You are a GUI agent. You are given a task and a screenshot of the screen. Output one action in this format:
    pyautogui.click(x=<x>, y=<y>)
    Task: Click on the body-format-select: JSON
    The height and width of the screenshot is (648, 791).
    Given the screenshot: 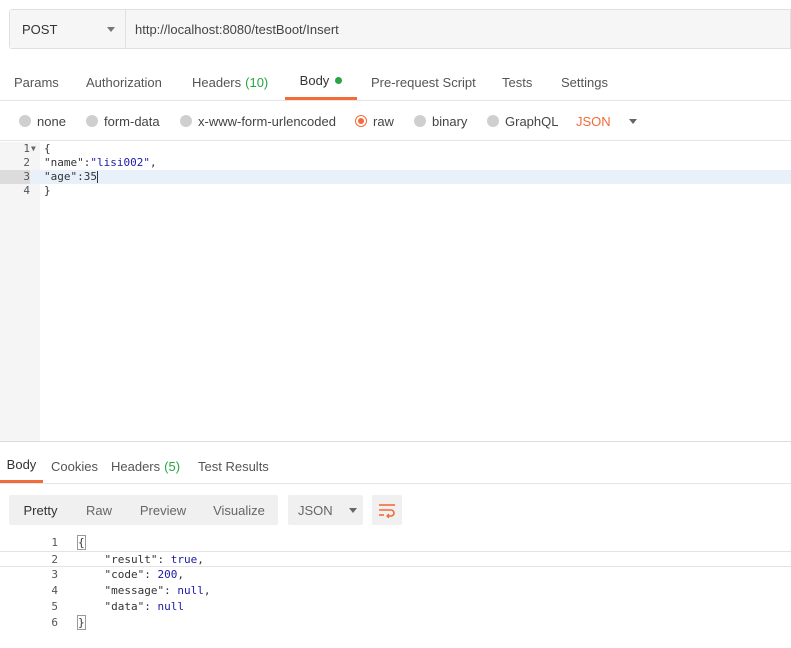 What is the action you would take?
    pyautogui.click(x=606, y=121)
    